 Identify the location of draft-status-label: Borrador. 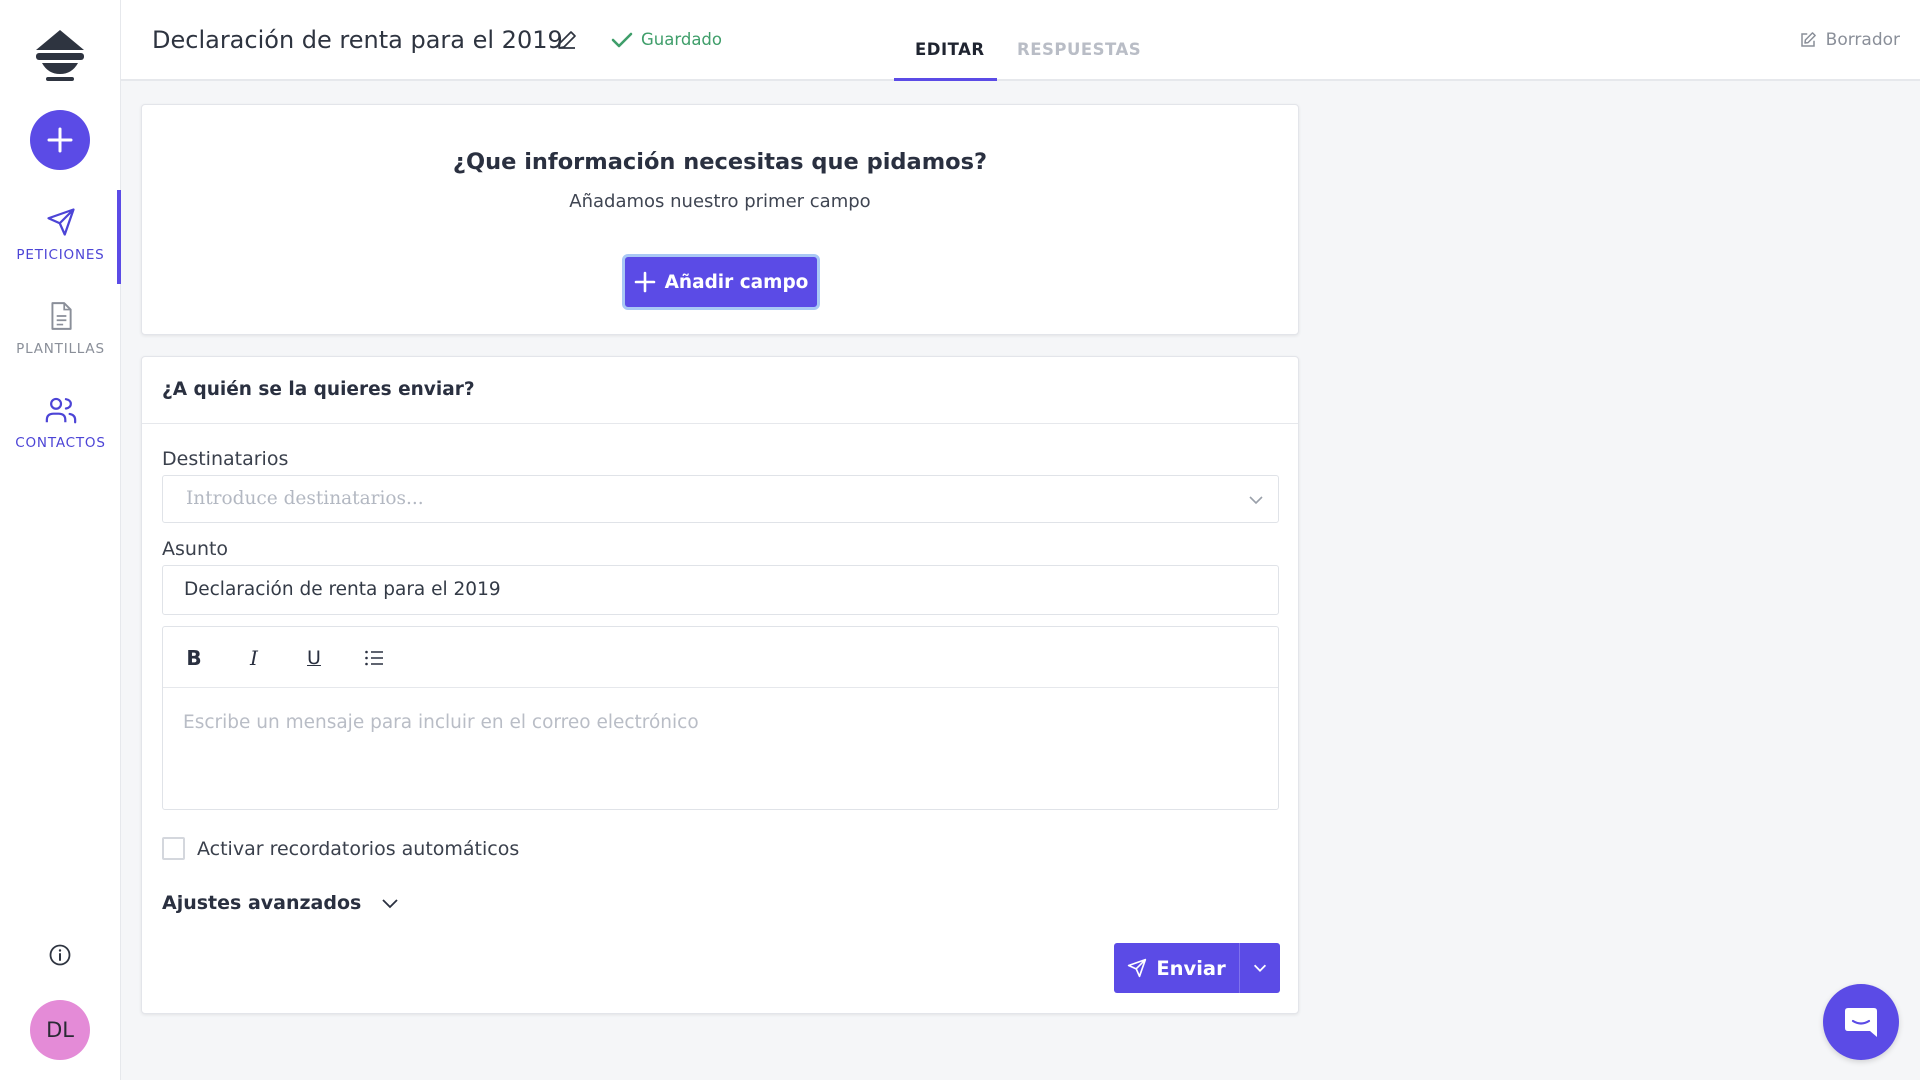
(1862, 40).